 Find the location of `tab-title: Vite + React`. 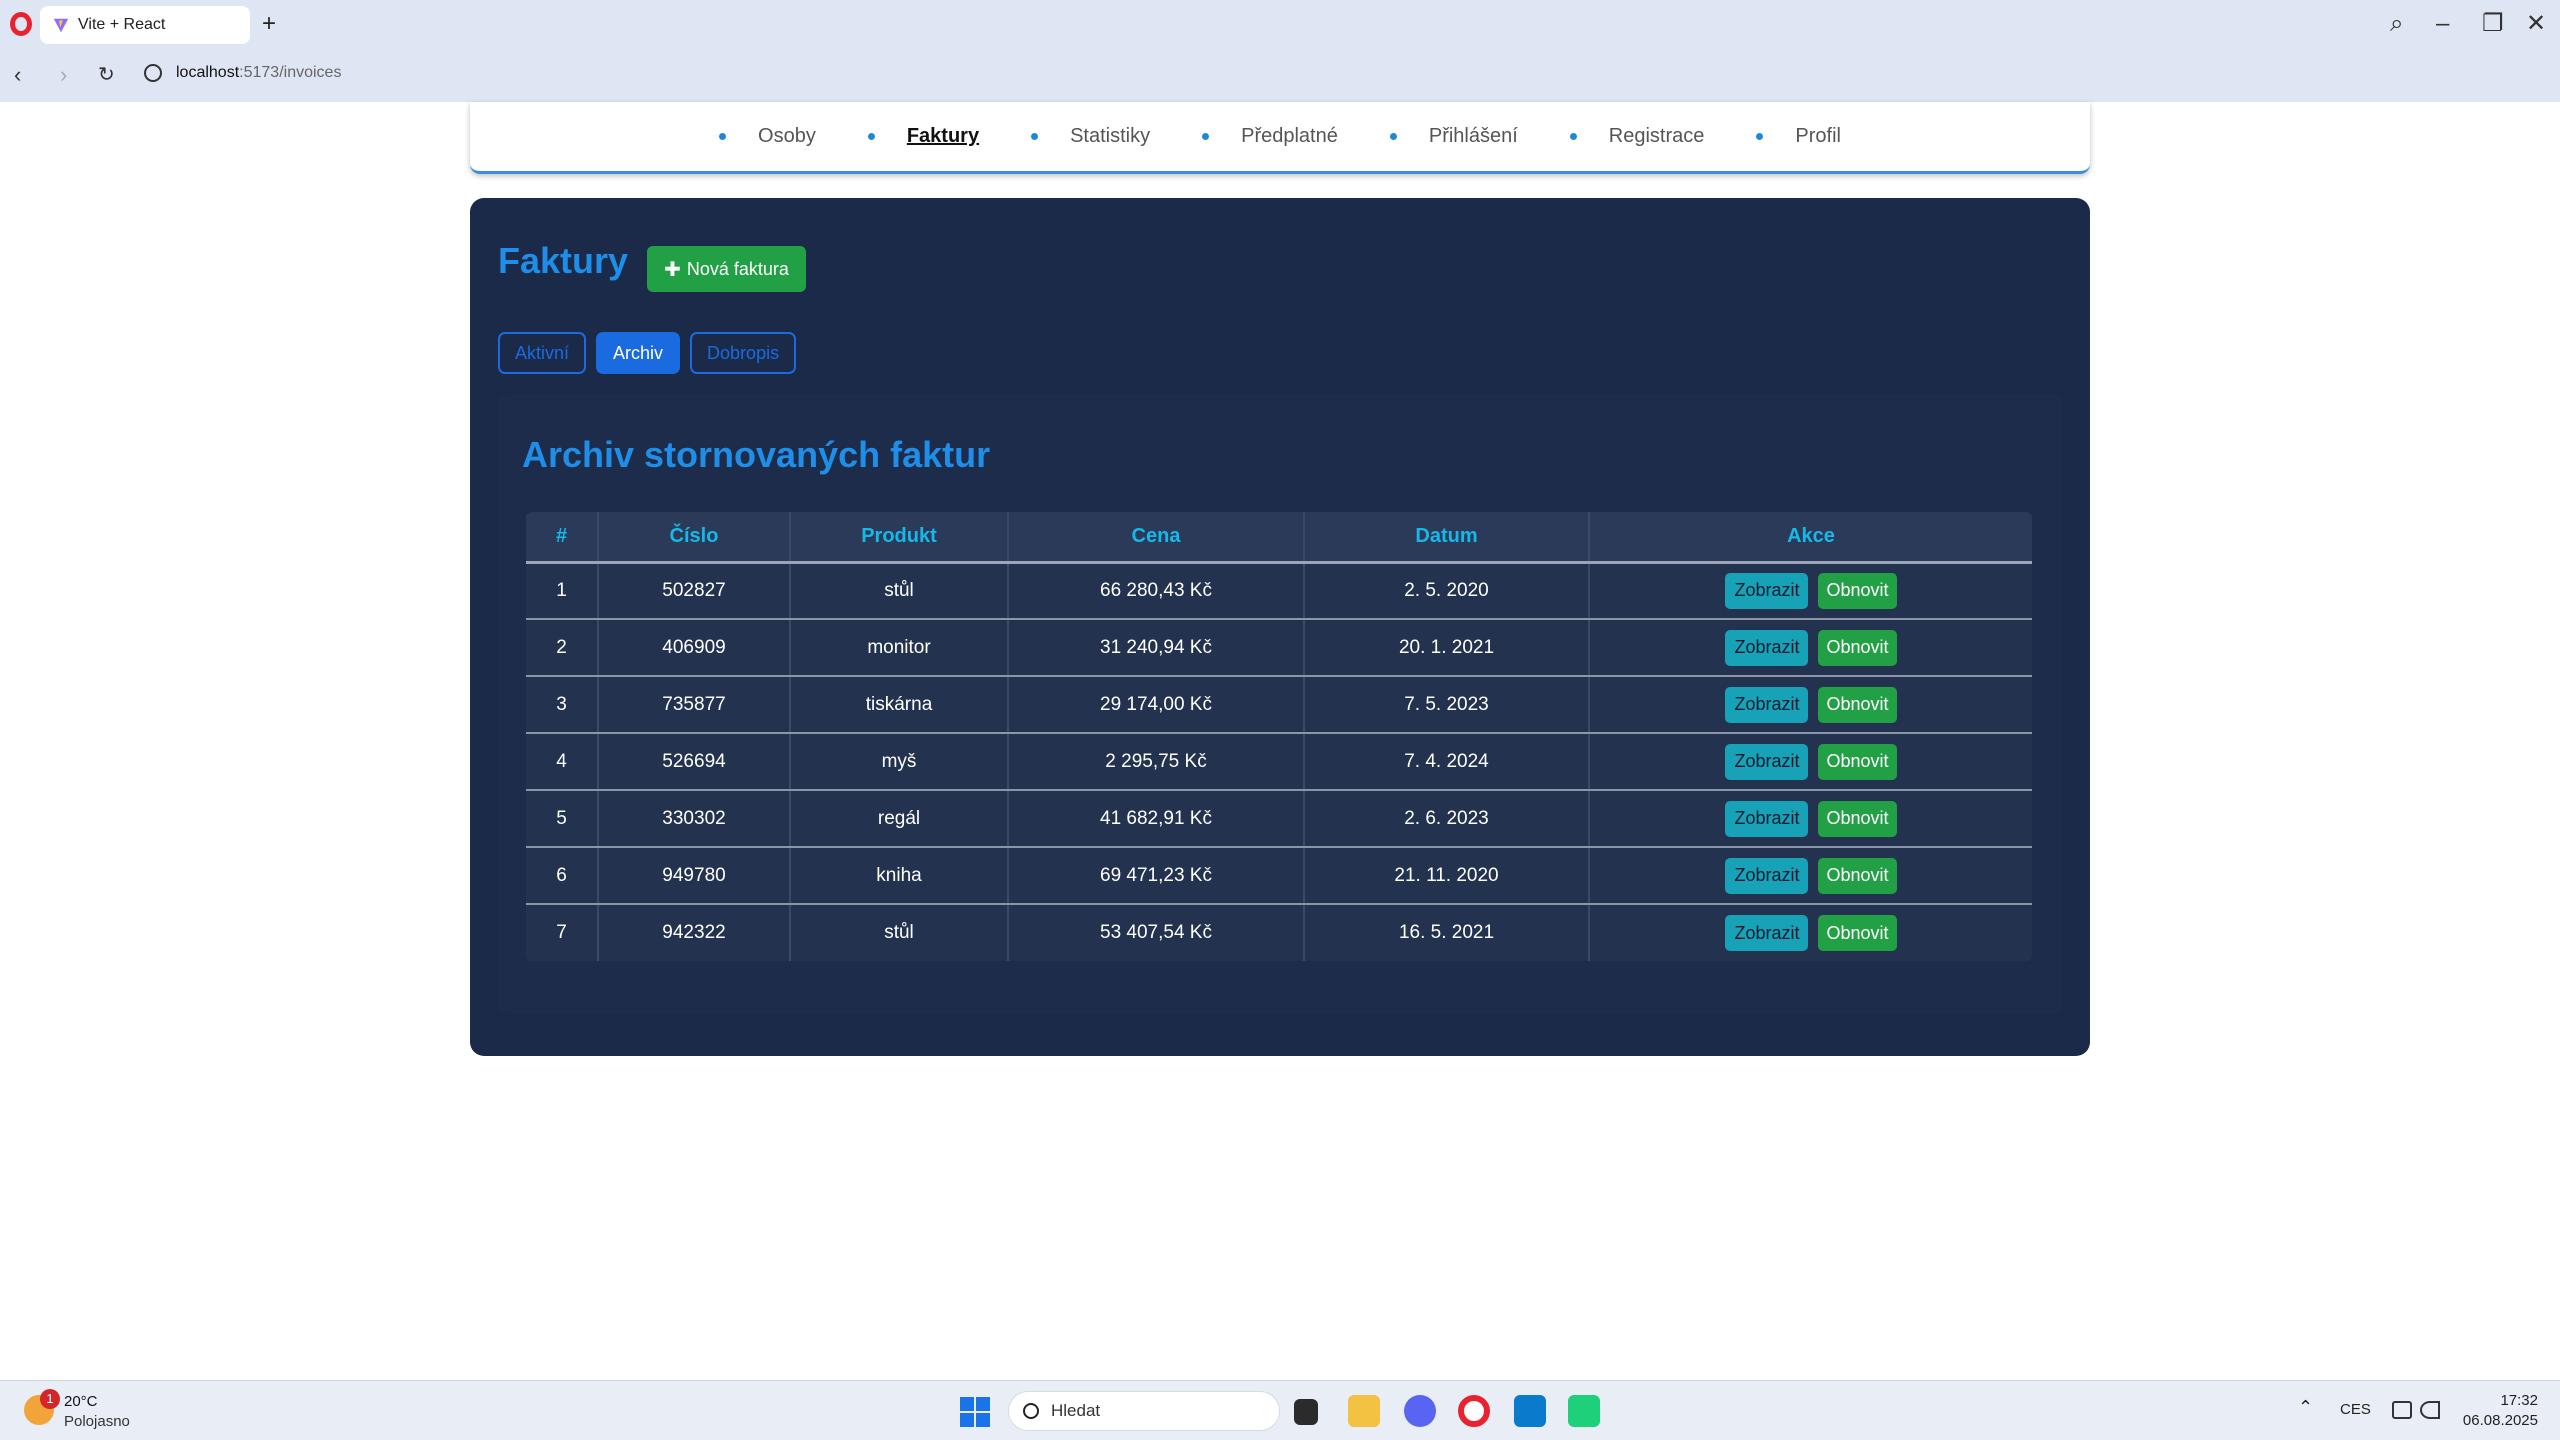

tab-title: Vite + React is located at coordinates (122, 24).